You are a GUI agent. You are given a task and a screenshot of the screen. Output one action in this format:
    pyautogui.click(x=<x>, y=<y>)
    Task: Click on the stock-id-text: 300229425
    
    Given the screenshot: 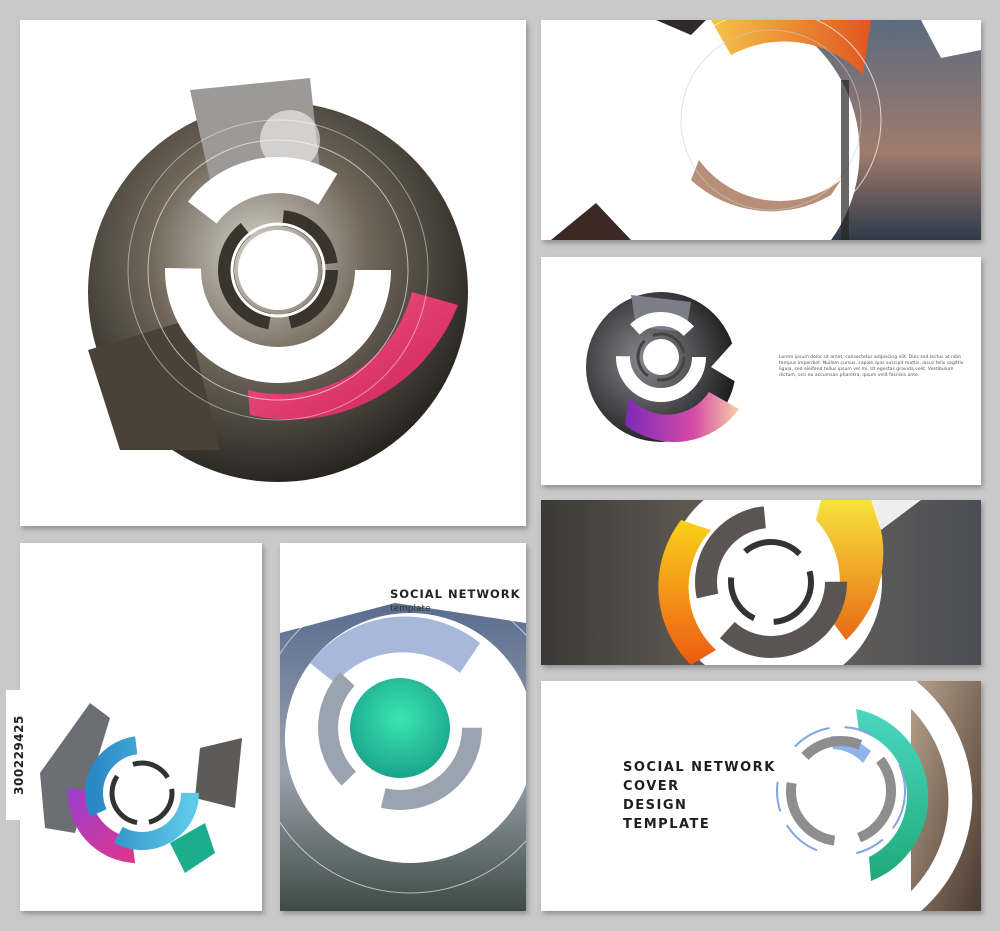 What is the action you would take?
    pyautogui.click(x=19, y=755)
    